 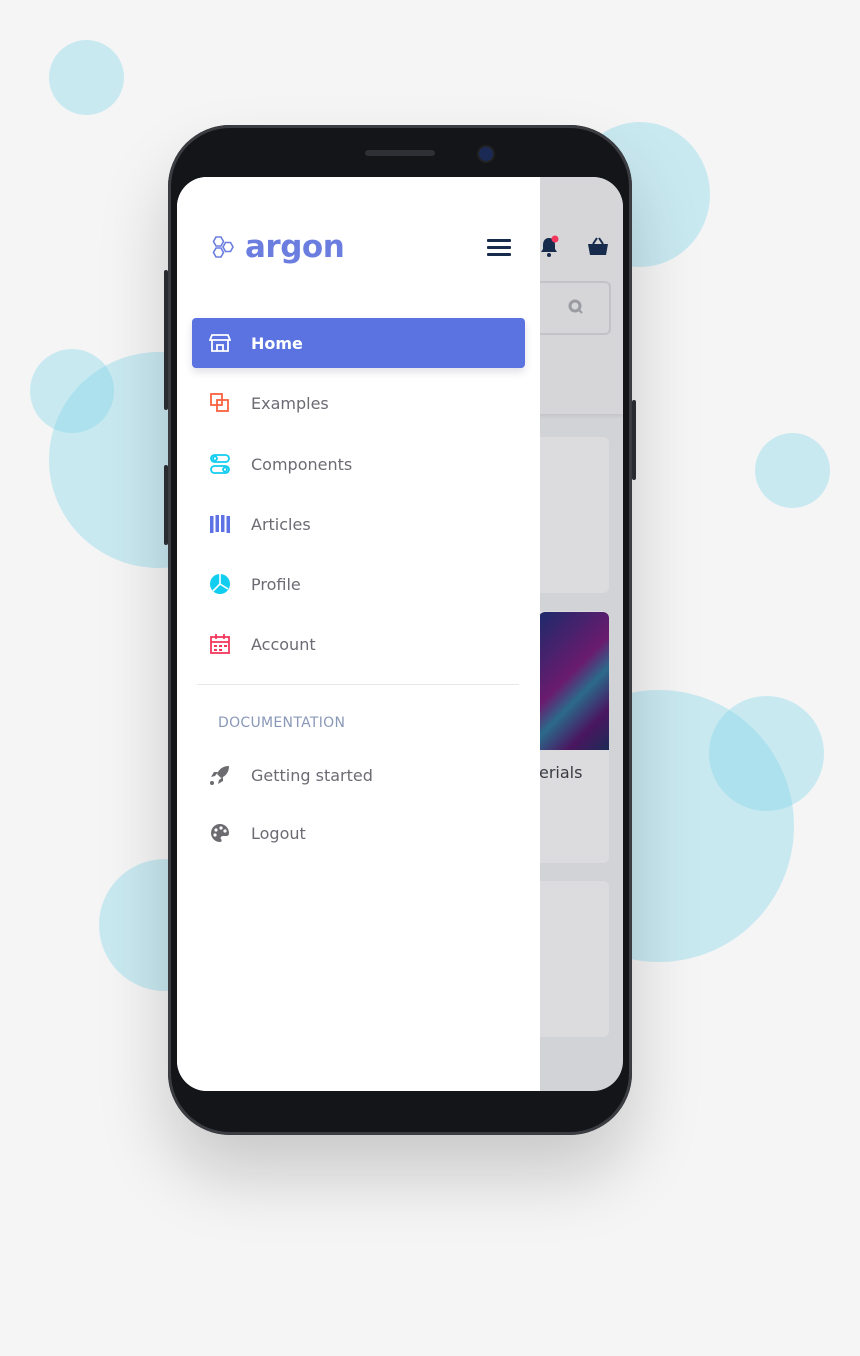 I want to click on nav-item-profile: Profile, so click(x=358, y=584).